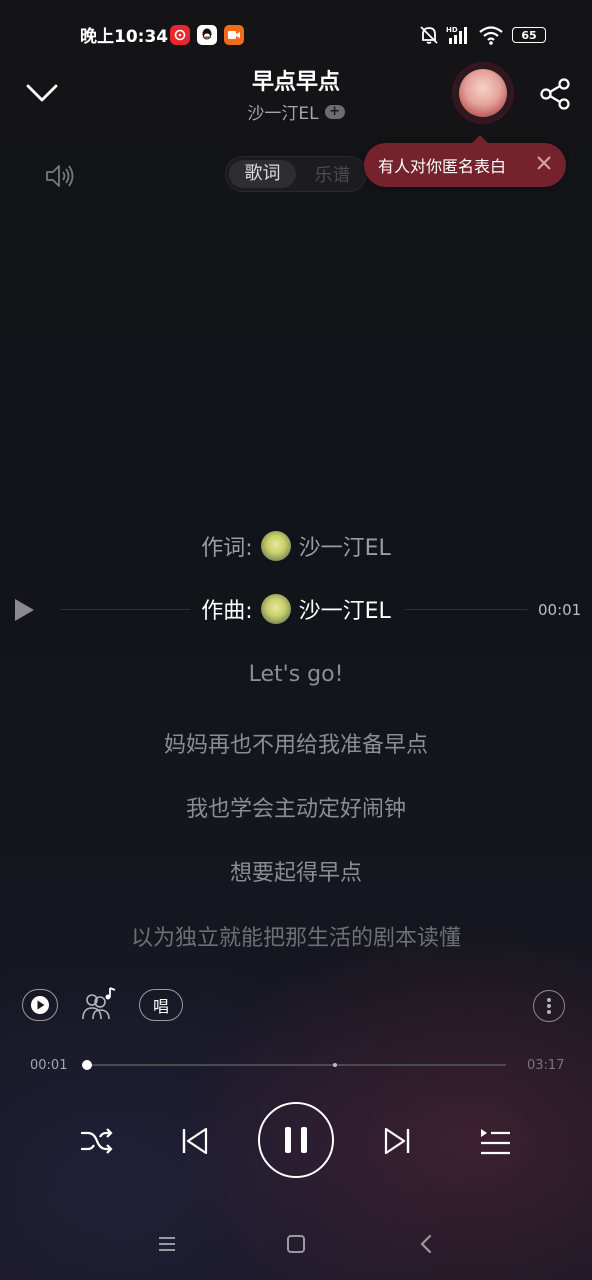  What do you see at coordinates (124, 37) in the screenshot?
I see `status-time: 晚上10:34` at bounding box center [124, 37].